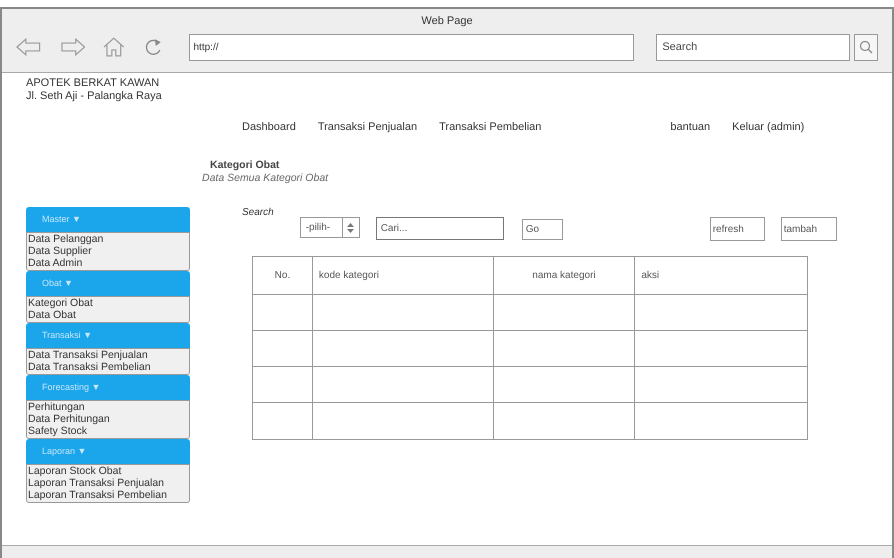  Describe the element at coordinates (108, 303) in the screenshot. I see `menu-item: Kategori Obat` at that location.